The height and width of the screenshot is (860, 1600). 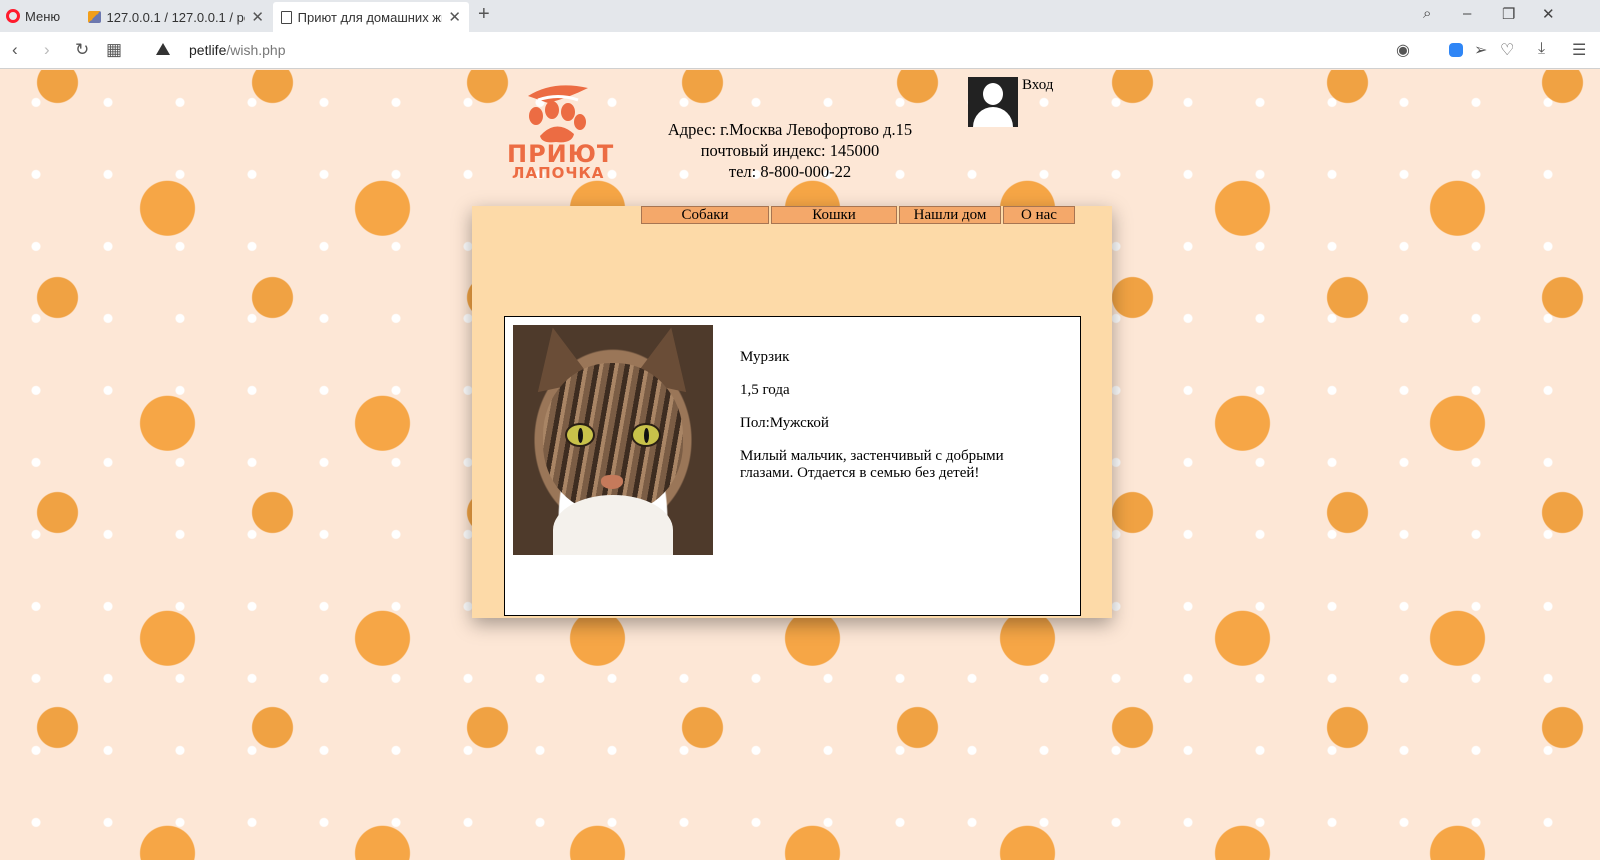 I want to click on tab-phpmyadmin: 127.0.0.1 / 127.0.0.1 / pet / ✕, so click(x=176, y=17).